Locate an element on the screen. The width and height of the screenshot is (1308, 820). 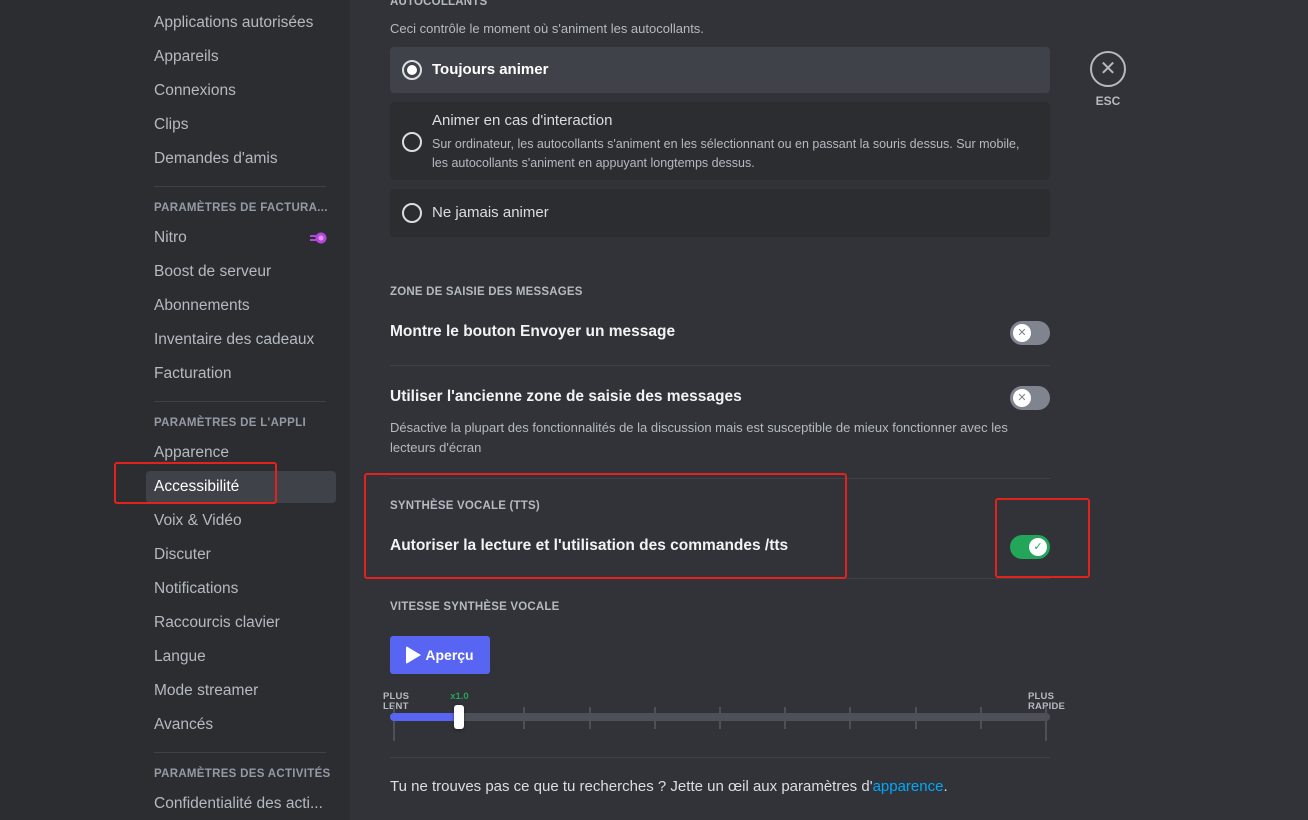
sidebar-item-label: Boost de serveur is located at coordinates (213, 271).